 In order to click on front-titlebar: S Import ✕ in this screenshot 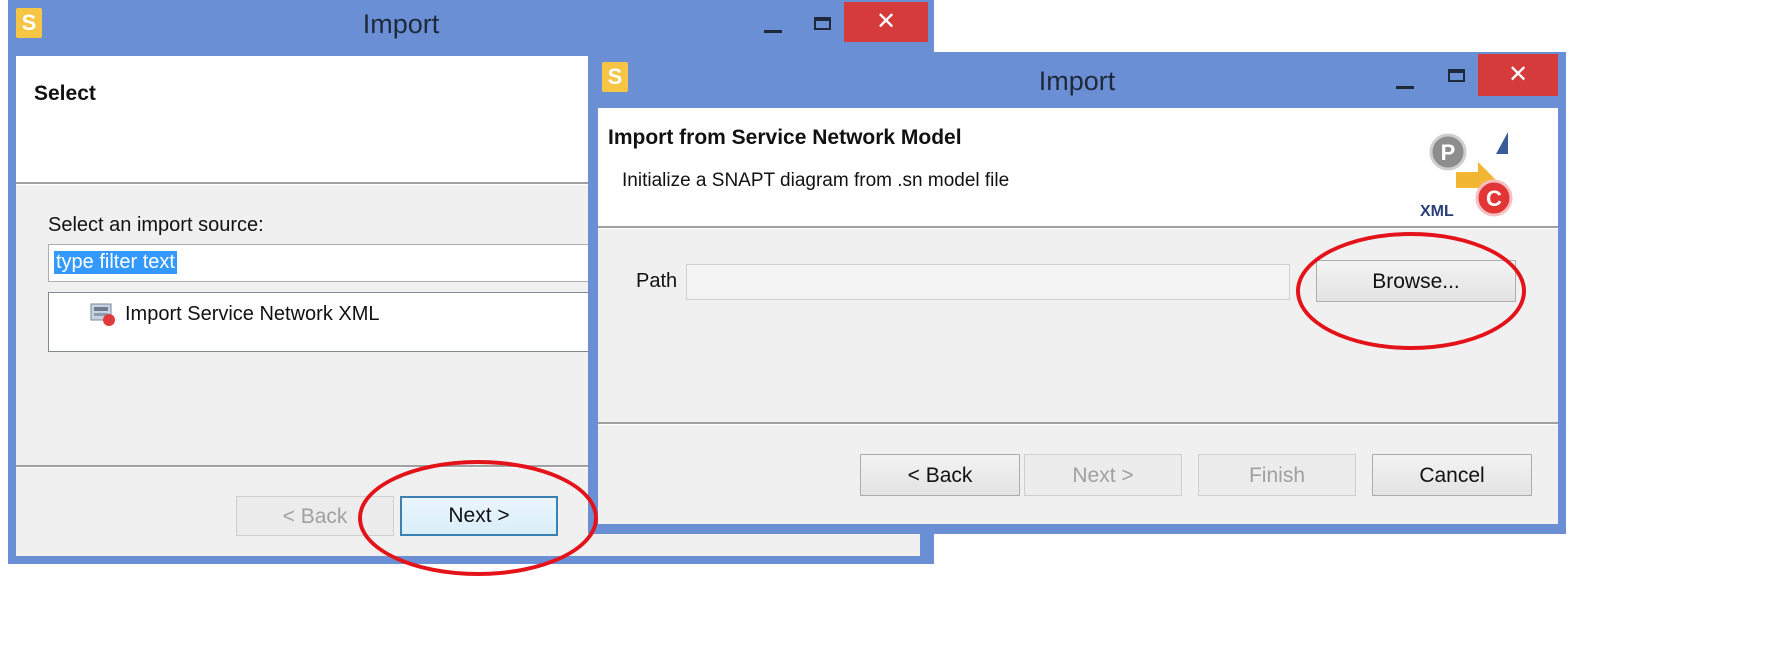, I will do `click(1077, 75)`.